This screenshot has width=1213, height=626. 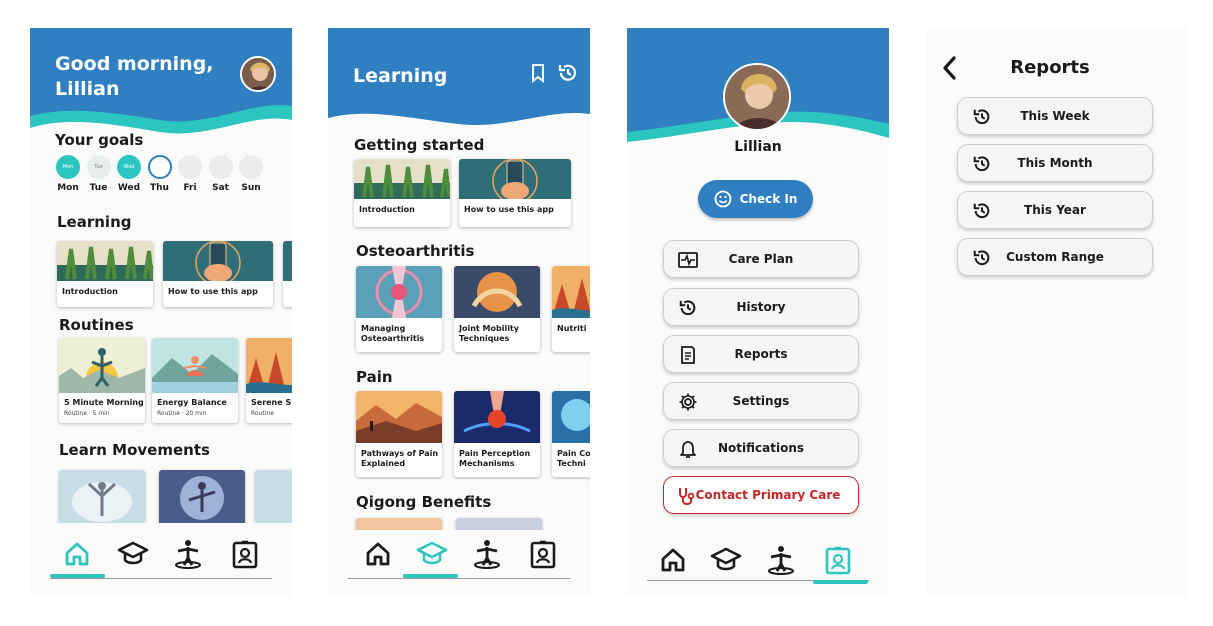 I want to click on history-button: History, so click(x=761, y=307).